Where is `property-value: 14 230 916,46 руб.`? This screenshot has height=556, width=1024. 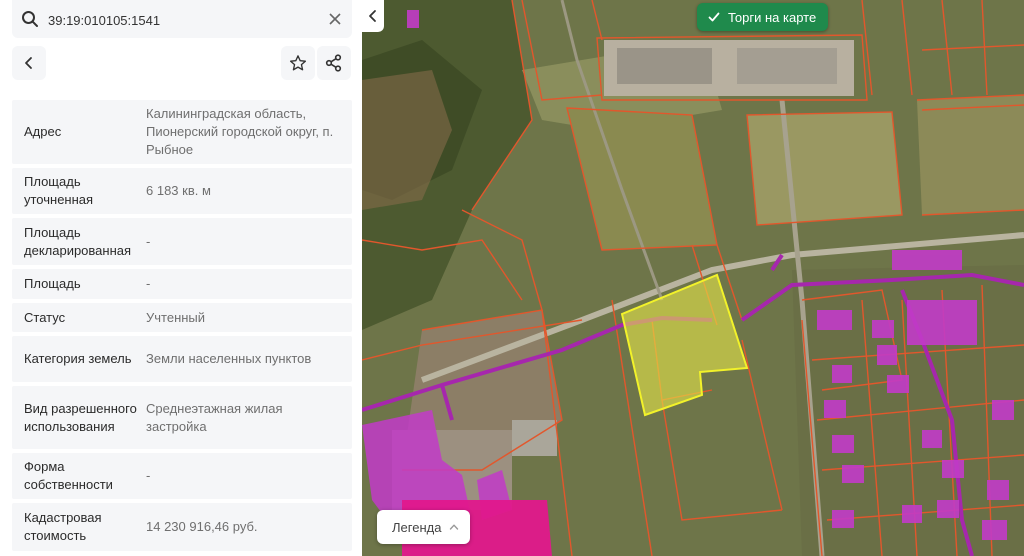
property-value: 14 230 916,46 руб. is located at coordinates (202, 526).